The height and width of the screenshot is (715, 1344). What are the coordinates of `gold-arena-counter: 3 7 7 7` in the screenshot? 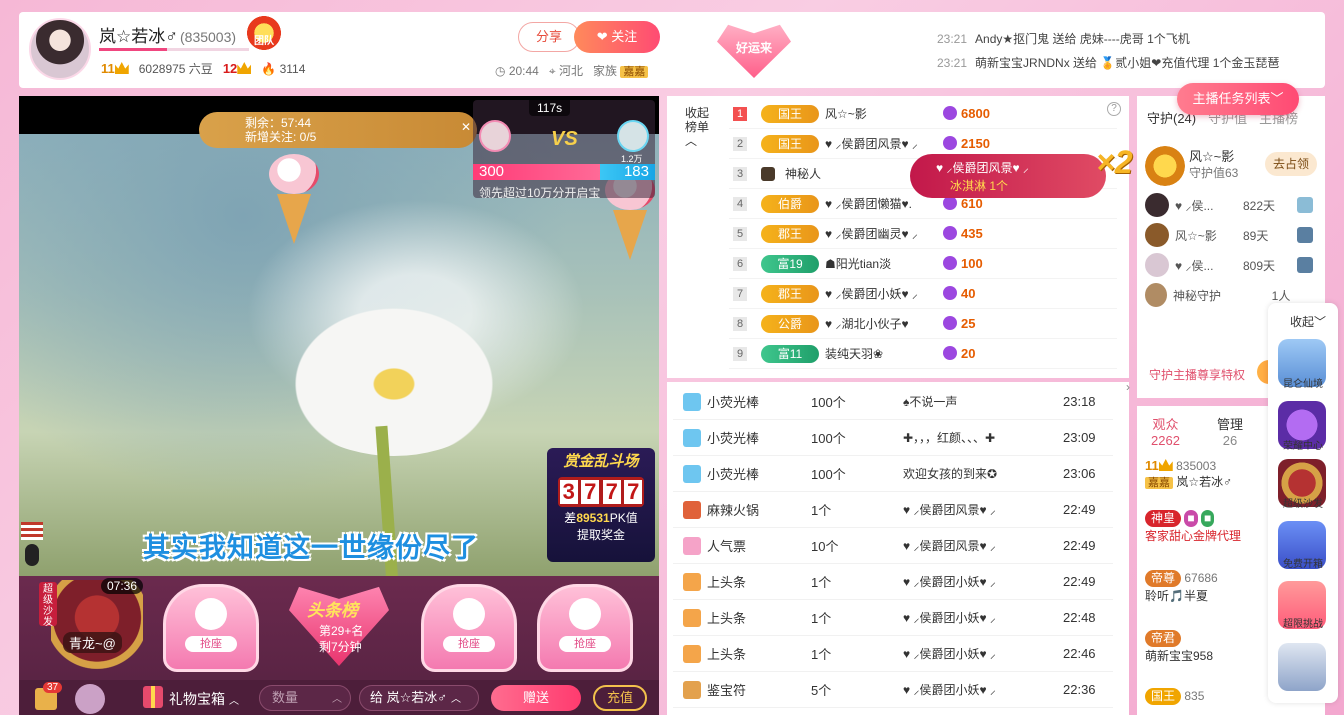 It's located at (601, 492).